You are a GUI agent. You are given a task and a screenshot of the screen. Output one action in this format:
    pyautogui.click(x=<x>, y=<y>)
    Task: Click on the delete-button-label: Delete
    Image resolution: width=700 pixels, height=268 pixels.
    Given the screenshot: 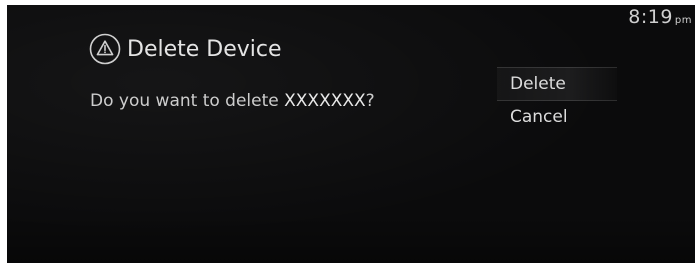 What is the action you would take?
    pyautogui.click(x=538, y=84)
    